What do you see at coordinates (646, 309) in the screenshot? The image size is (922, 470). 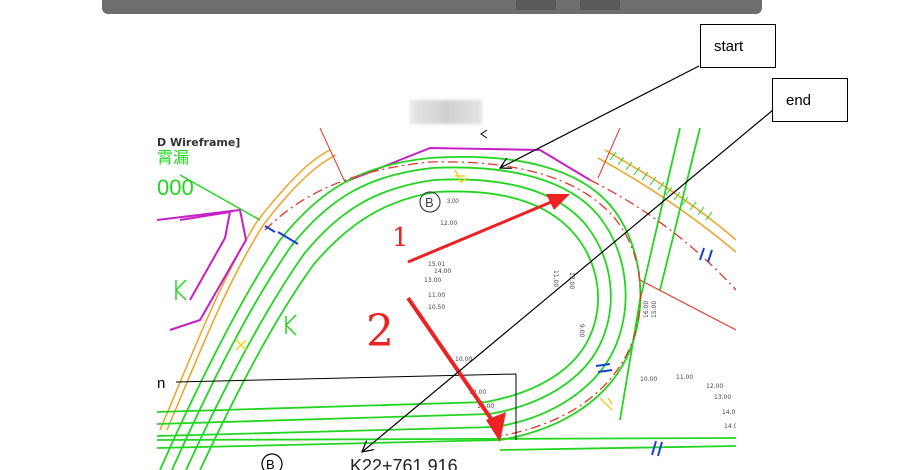 I see `elev-label: 16.00` at bounding box center [646, 309].